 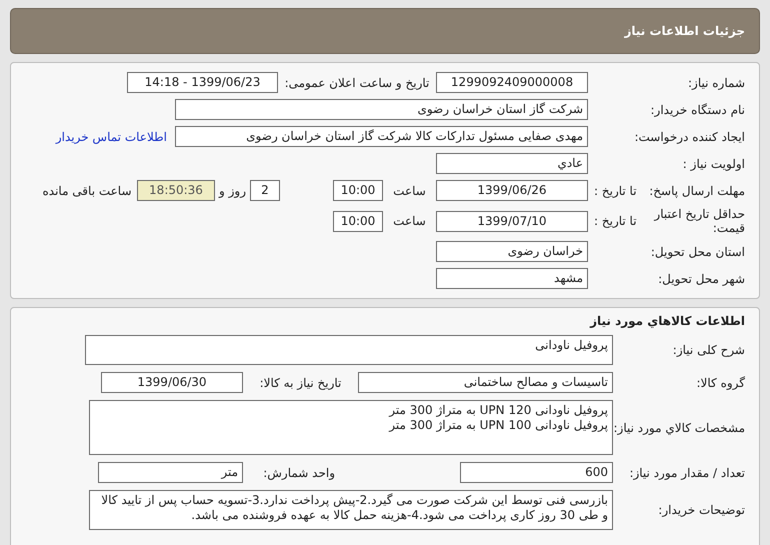 I want to click on field-label: شهر محل تحویل:, so click(x=701, y=279).